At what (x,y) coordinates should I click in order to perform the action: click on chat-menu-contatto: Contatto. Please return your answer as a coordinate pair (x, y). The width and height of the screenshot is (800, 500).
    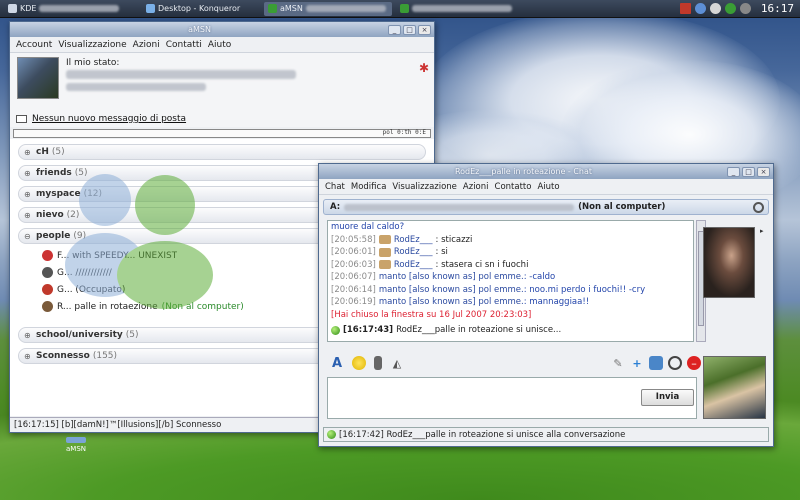
    Looking at the image, I should click on (513, 187).